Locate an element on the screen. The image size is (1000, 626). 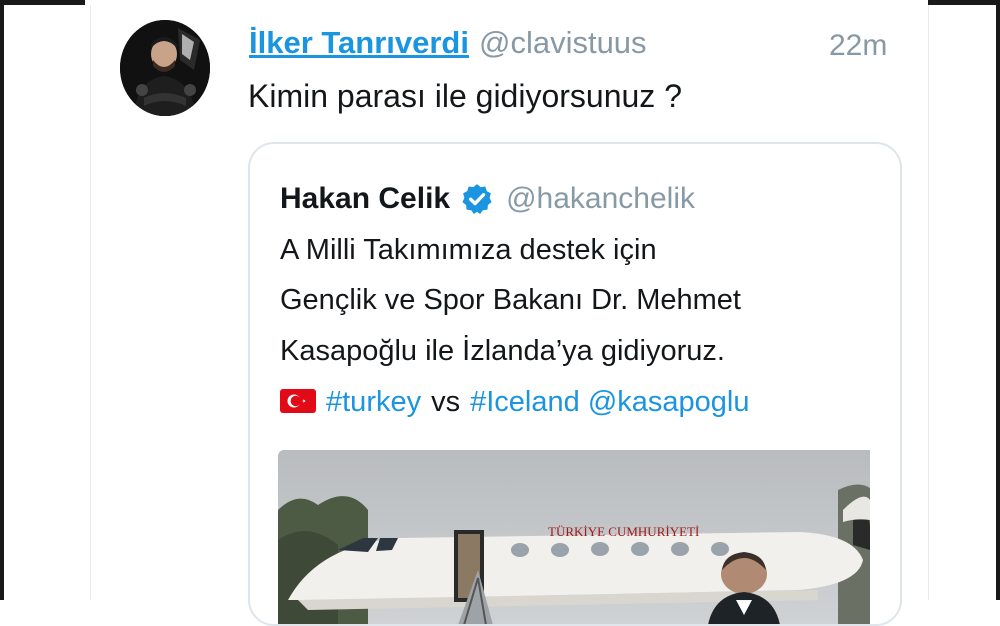
quoted-display-name: Hakan Celik is located at coordinates (365, 199).